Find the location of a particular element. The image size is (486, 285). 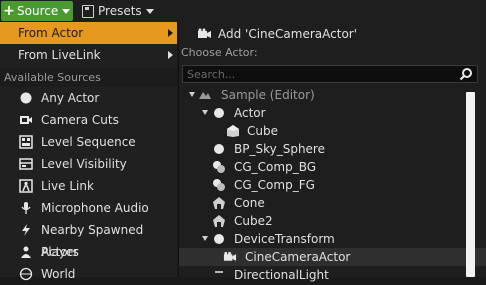

tree-row-label: BP_Sky_Sphere is located at coordinates (279, 149).